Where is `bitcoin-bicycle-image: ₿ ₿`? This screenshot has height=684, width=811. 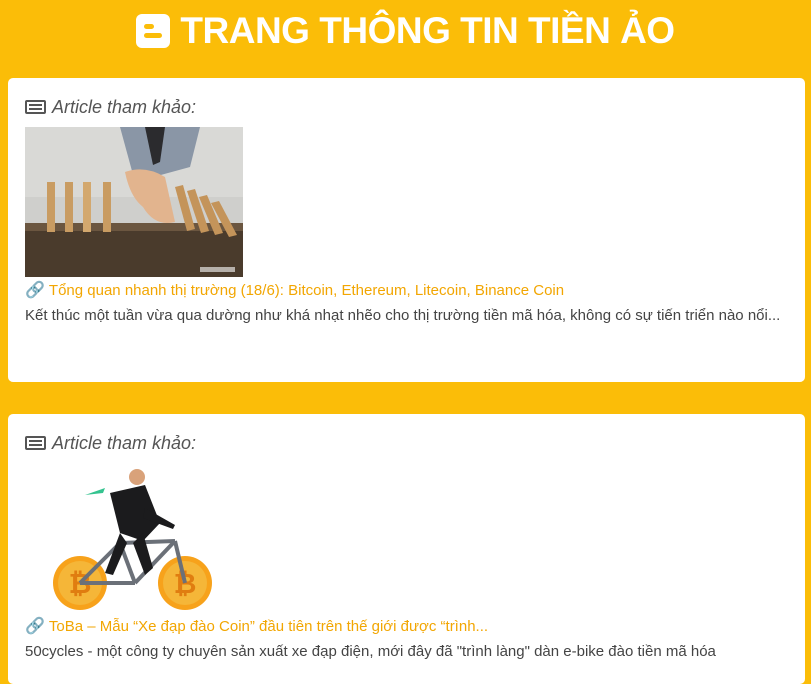 bitcoin-bicycle-image: ₿ ₿ is located at coordinates (134, 538).